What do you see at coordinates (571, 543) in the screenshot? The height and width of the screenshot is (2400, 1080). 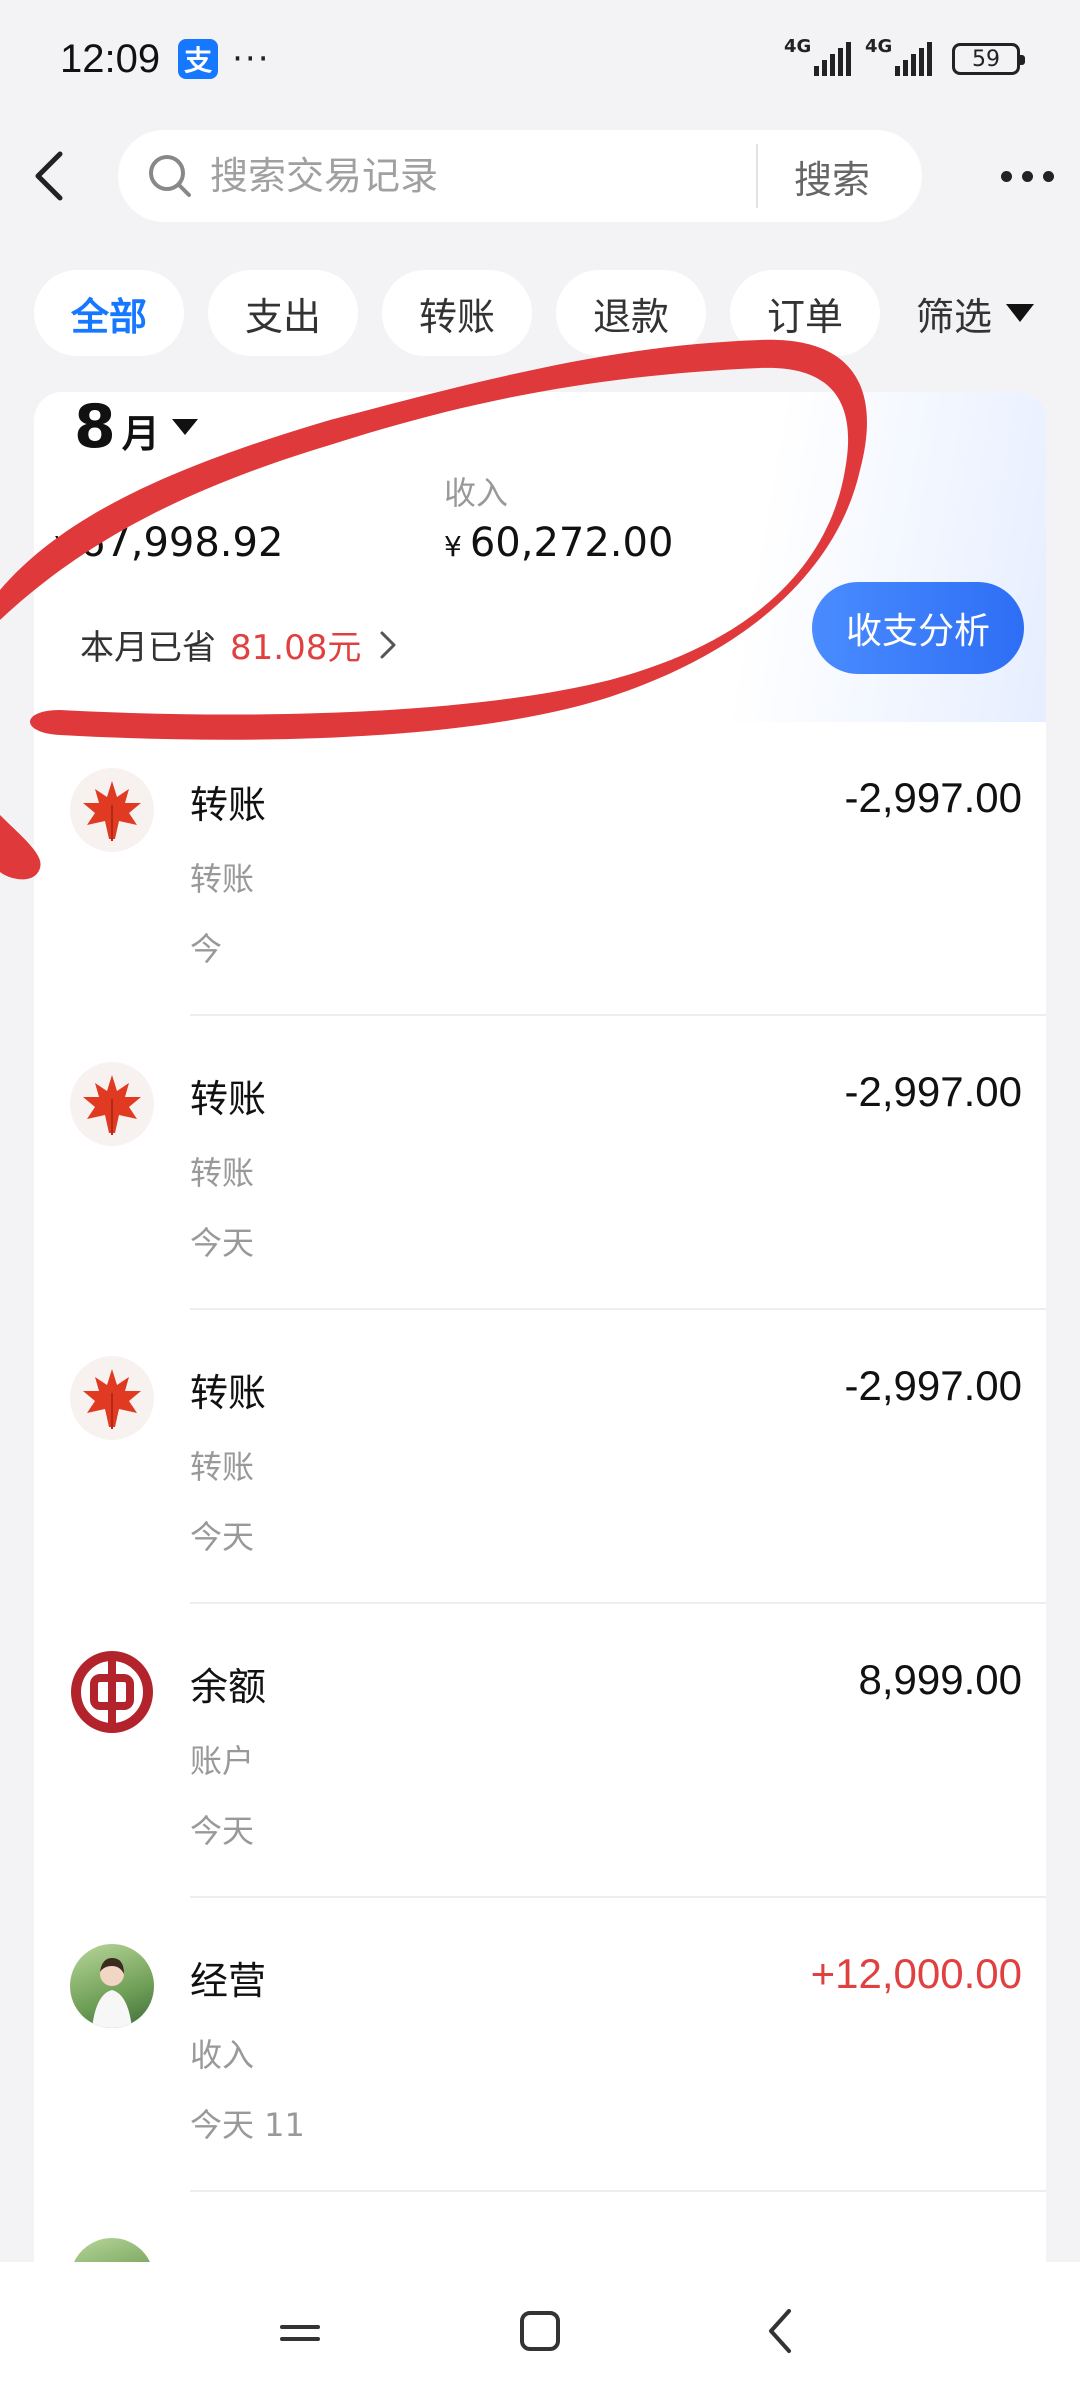 I see `income-value: 60,272.00` at bounding box center [571, 543].